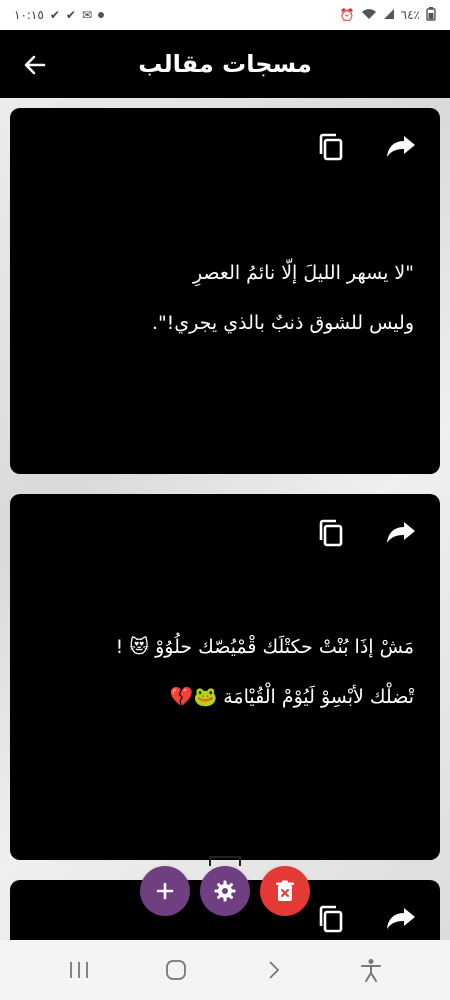 The image size is (450, 1000). What do you see at coordinates (410, 15) in the screenshot?
I see `battery-text: ٦٤٪` at bounding box center [410, 15].